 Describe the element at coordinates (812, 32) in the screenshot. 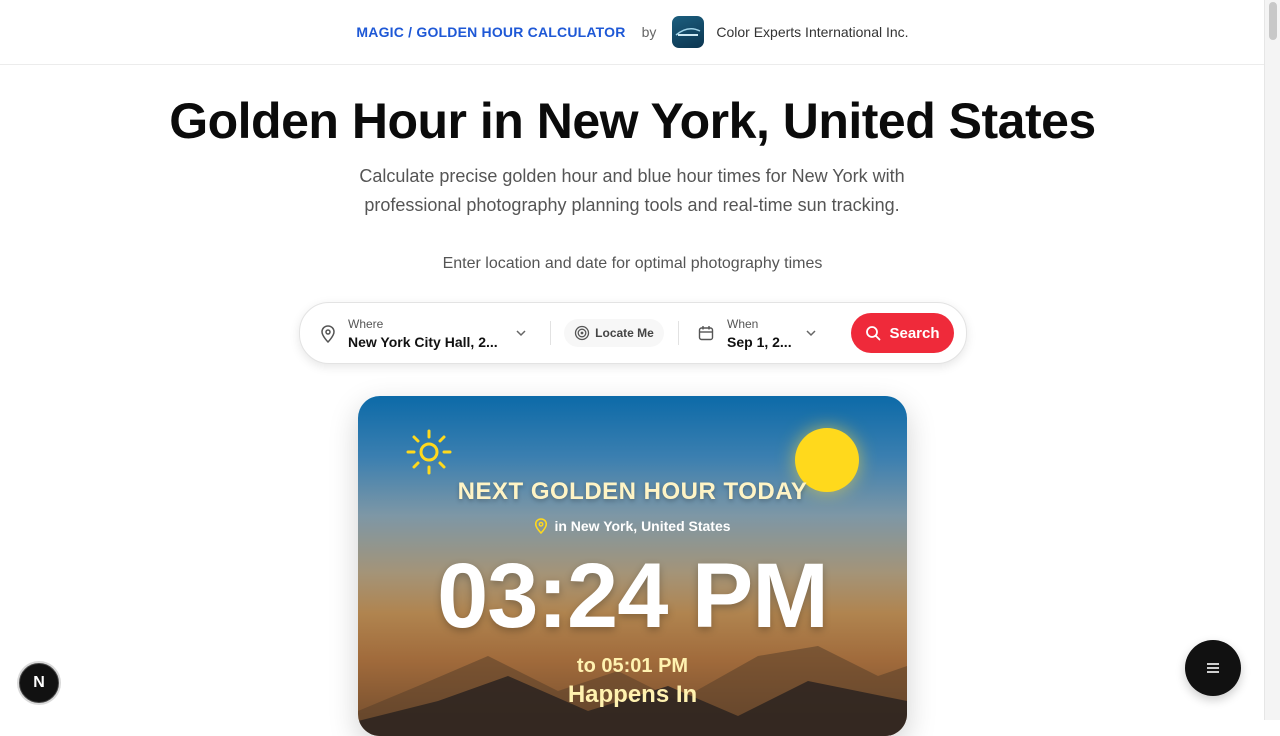

I see `company-name: Color Experts International Inc.` at that location.